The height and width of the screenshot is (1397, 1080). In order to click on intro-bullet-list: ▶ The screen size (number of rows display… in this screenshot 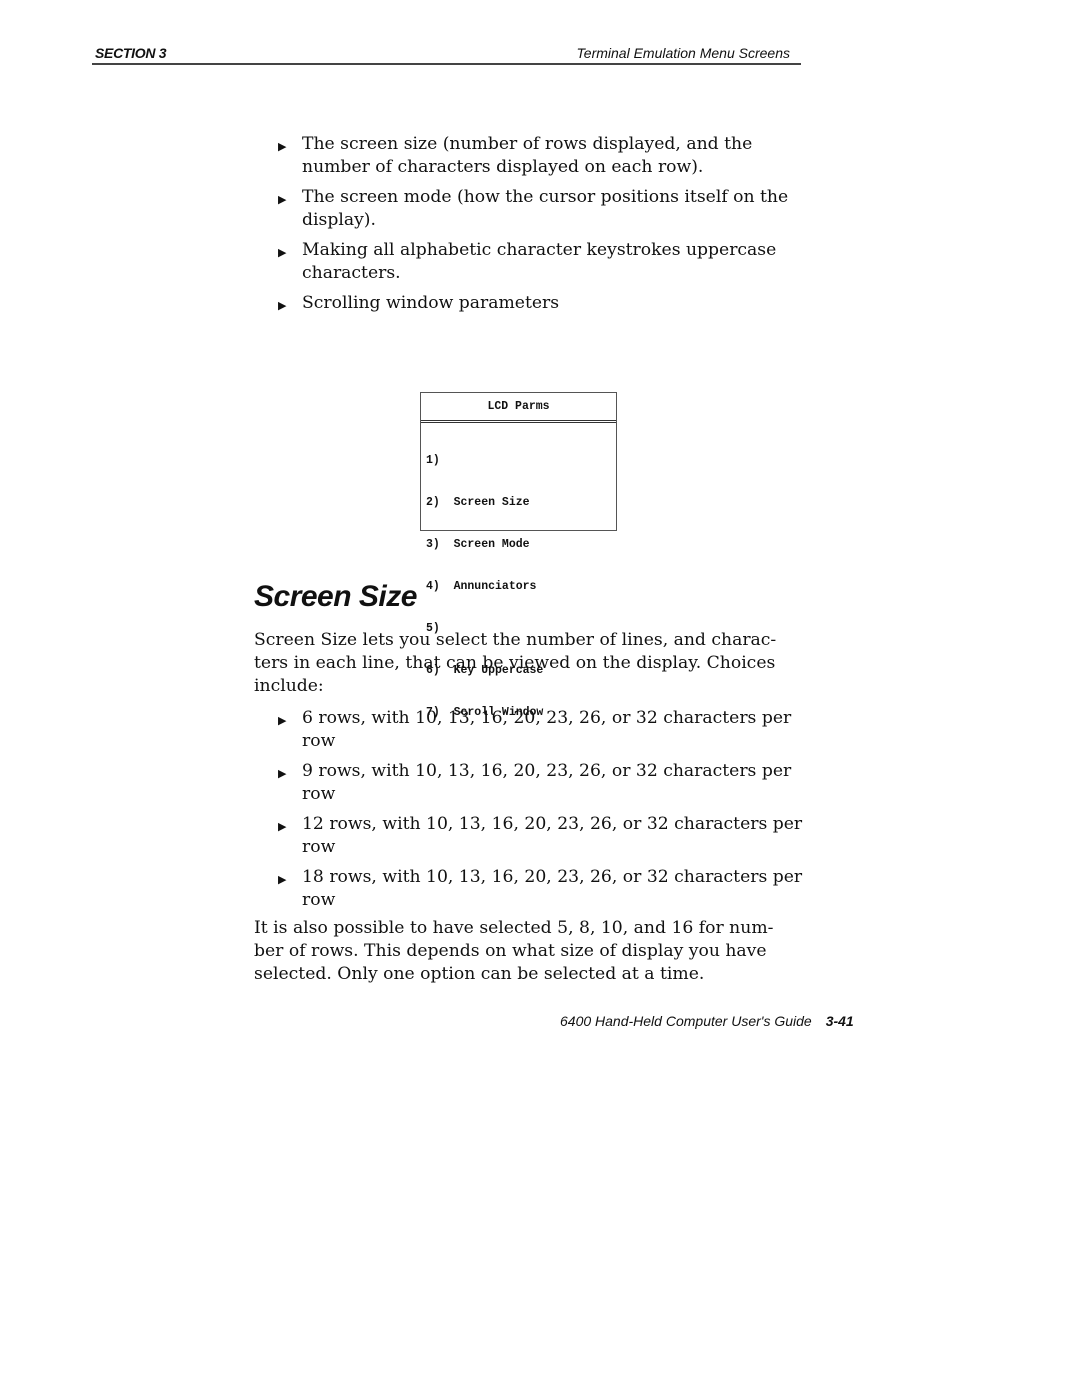, I will do `click(543, 227)`.